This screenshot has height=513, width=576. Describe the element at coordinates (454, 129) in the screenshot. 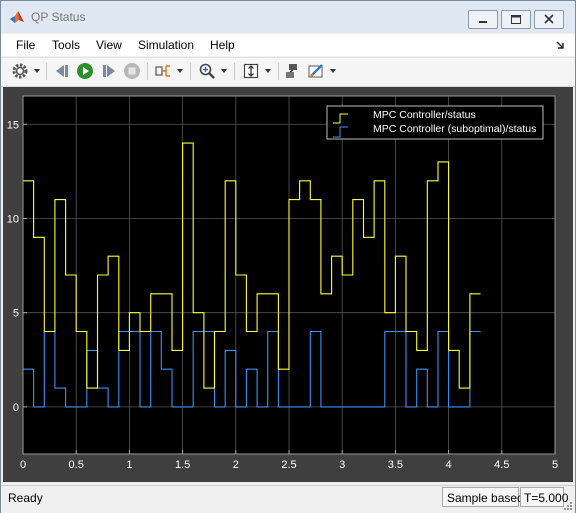

I see `legend-label-2: MPC Controller (suboptimal)/status` at that location.